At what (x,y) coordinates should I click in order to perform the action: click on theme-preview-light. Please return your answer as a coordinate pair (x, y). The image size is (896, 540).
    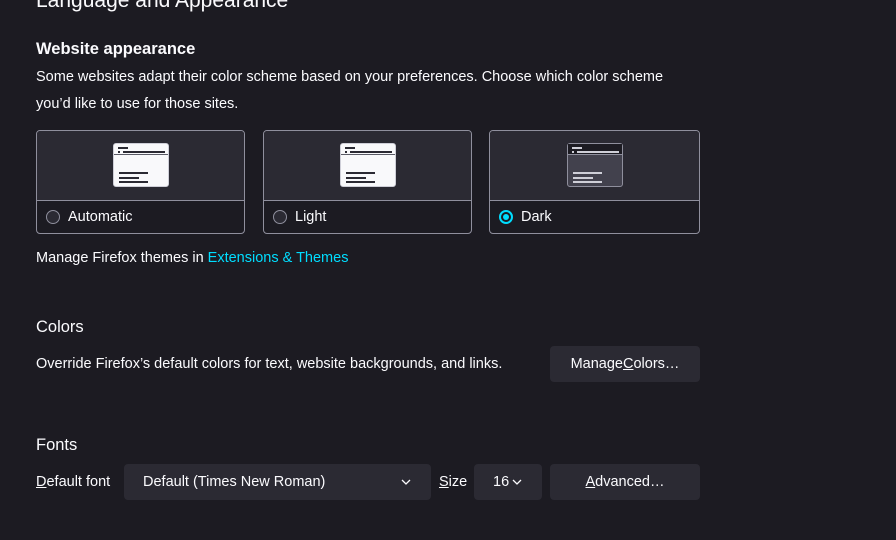
    Looking at the image, I should click on (367, 166).